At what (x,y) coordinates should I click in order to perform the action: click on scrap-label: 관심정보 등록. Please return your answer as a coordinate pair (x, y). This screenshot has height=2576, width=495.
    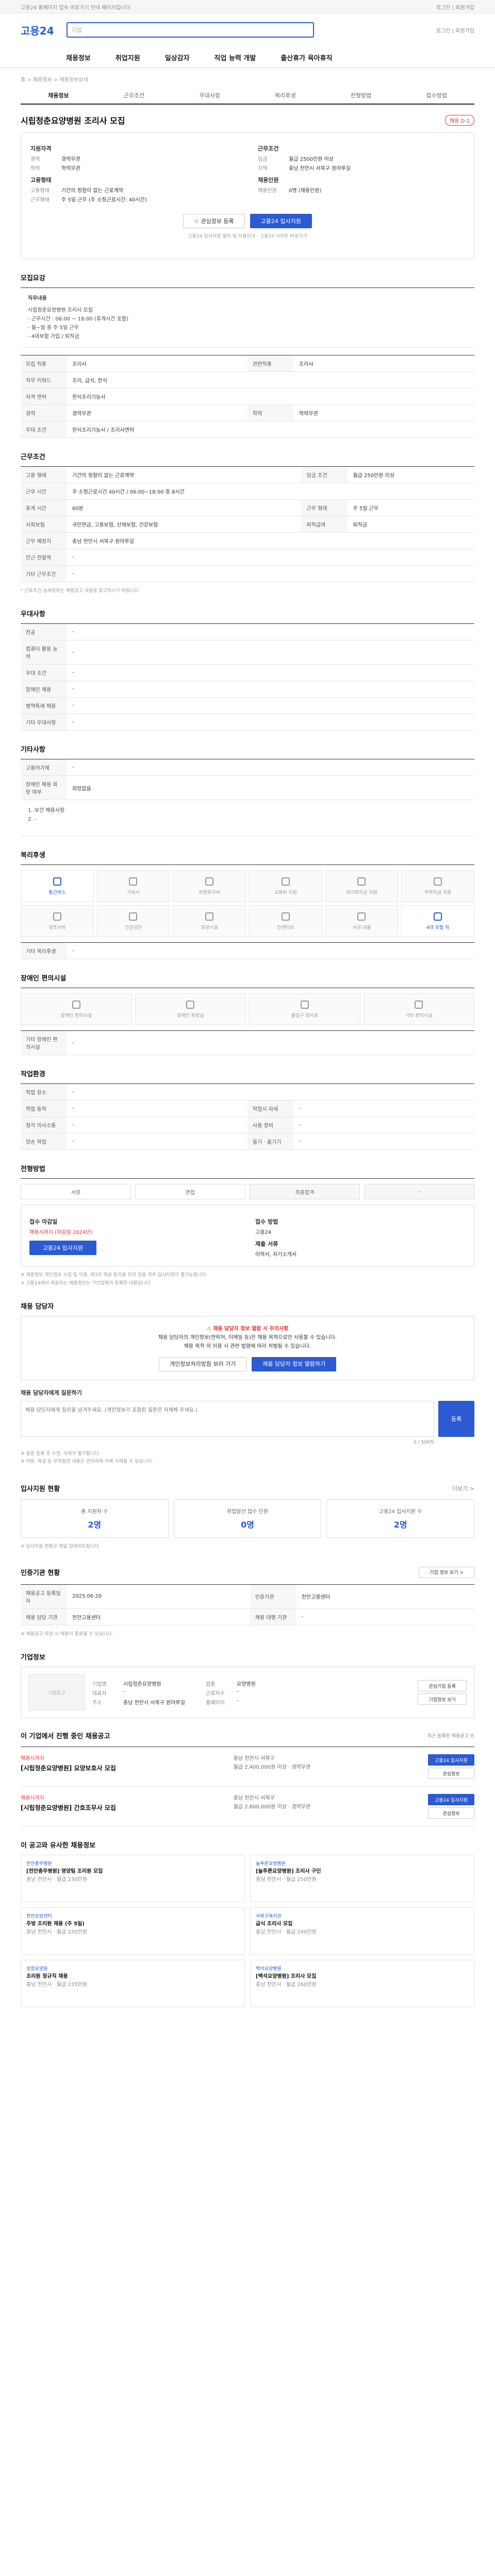
    Looking at the image, I should click on (217, 221).